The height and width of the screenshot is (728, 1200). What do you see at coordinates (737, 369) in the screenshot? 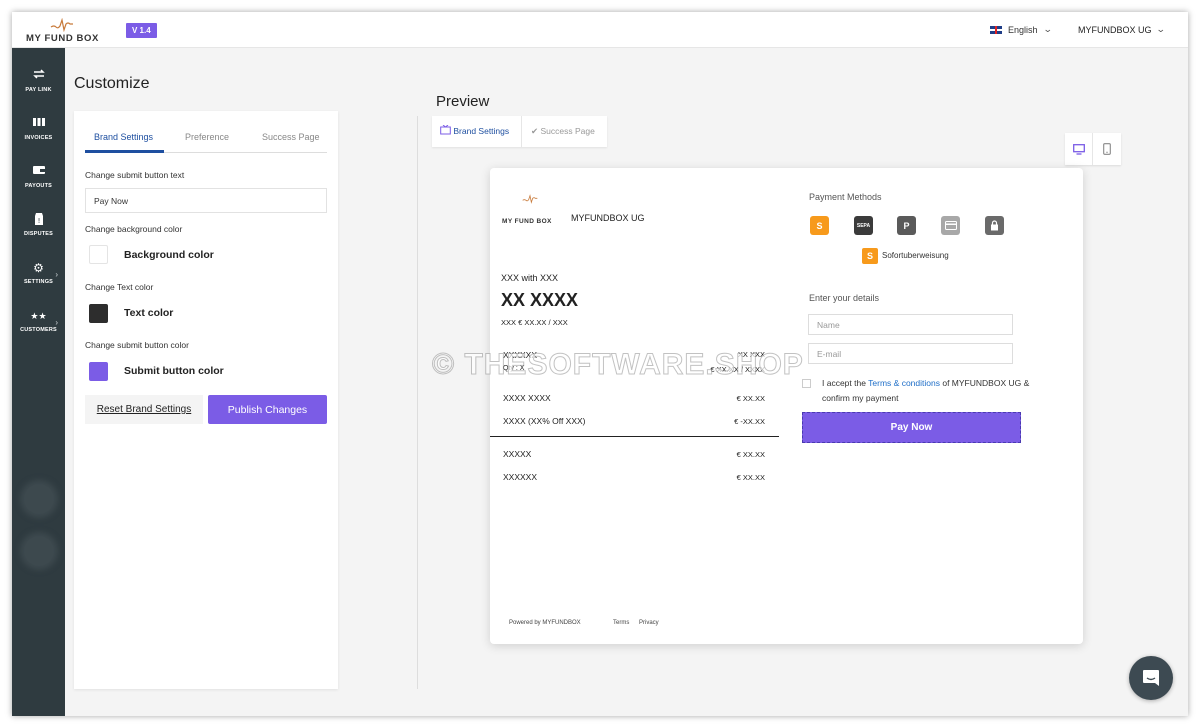
I see `item-price: € XX.XX / XXXX` at bounding box center [737, 369].